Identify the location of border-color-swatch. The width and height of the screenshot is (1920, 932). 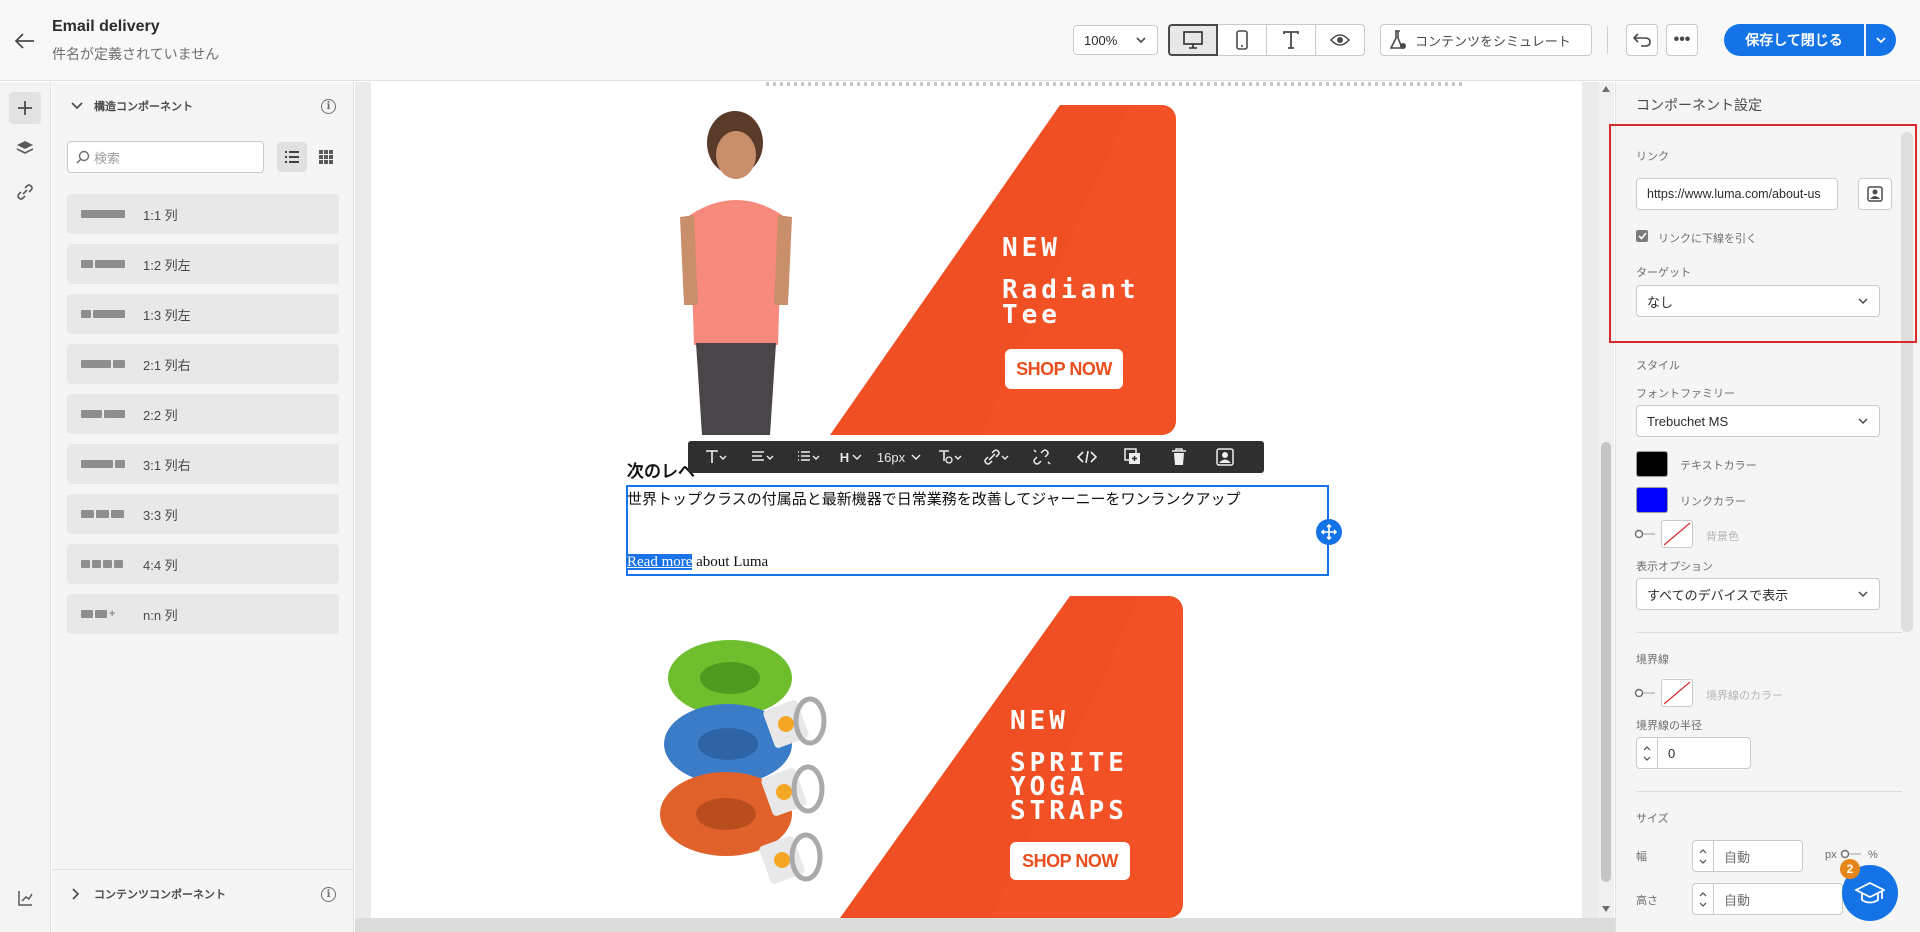
(1677, 693).